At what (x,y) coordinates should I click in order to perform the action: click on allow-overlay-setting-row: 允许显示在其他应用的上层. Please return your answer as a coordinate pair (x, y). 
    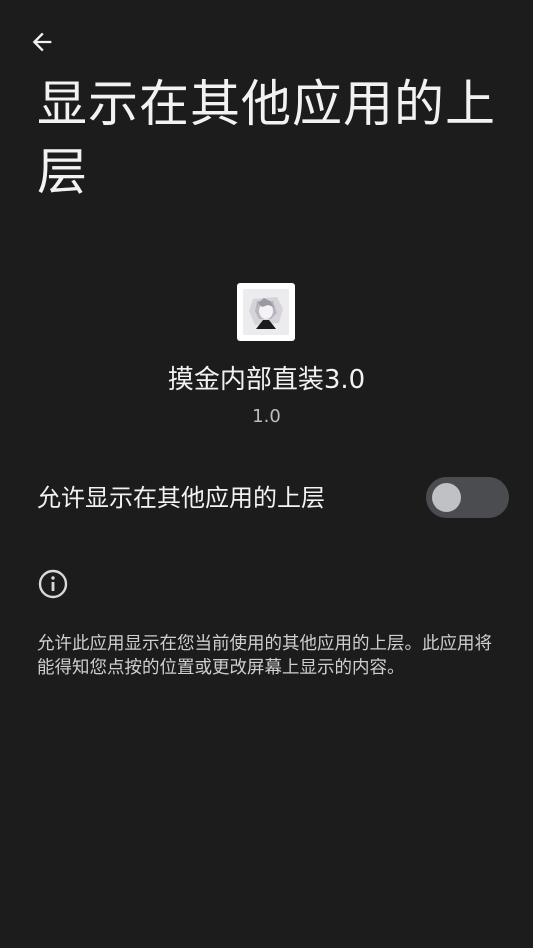
    Looking at the image, I should click on (266, 498).